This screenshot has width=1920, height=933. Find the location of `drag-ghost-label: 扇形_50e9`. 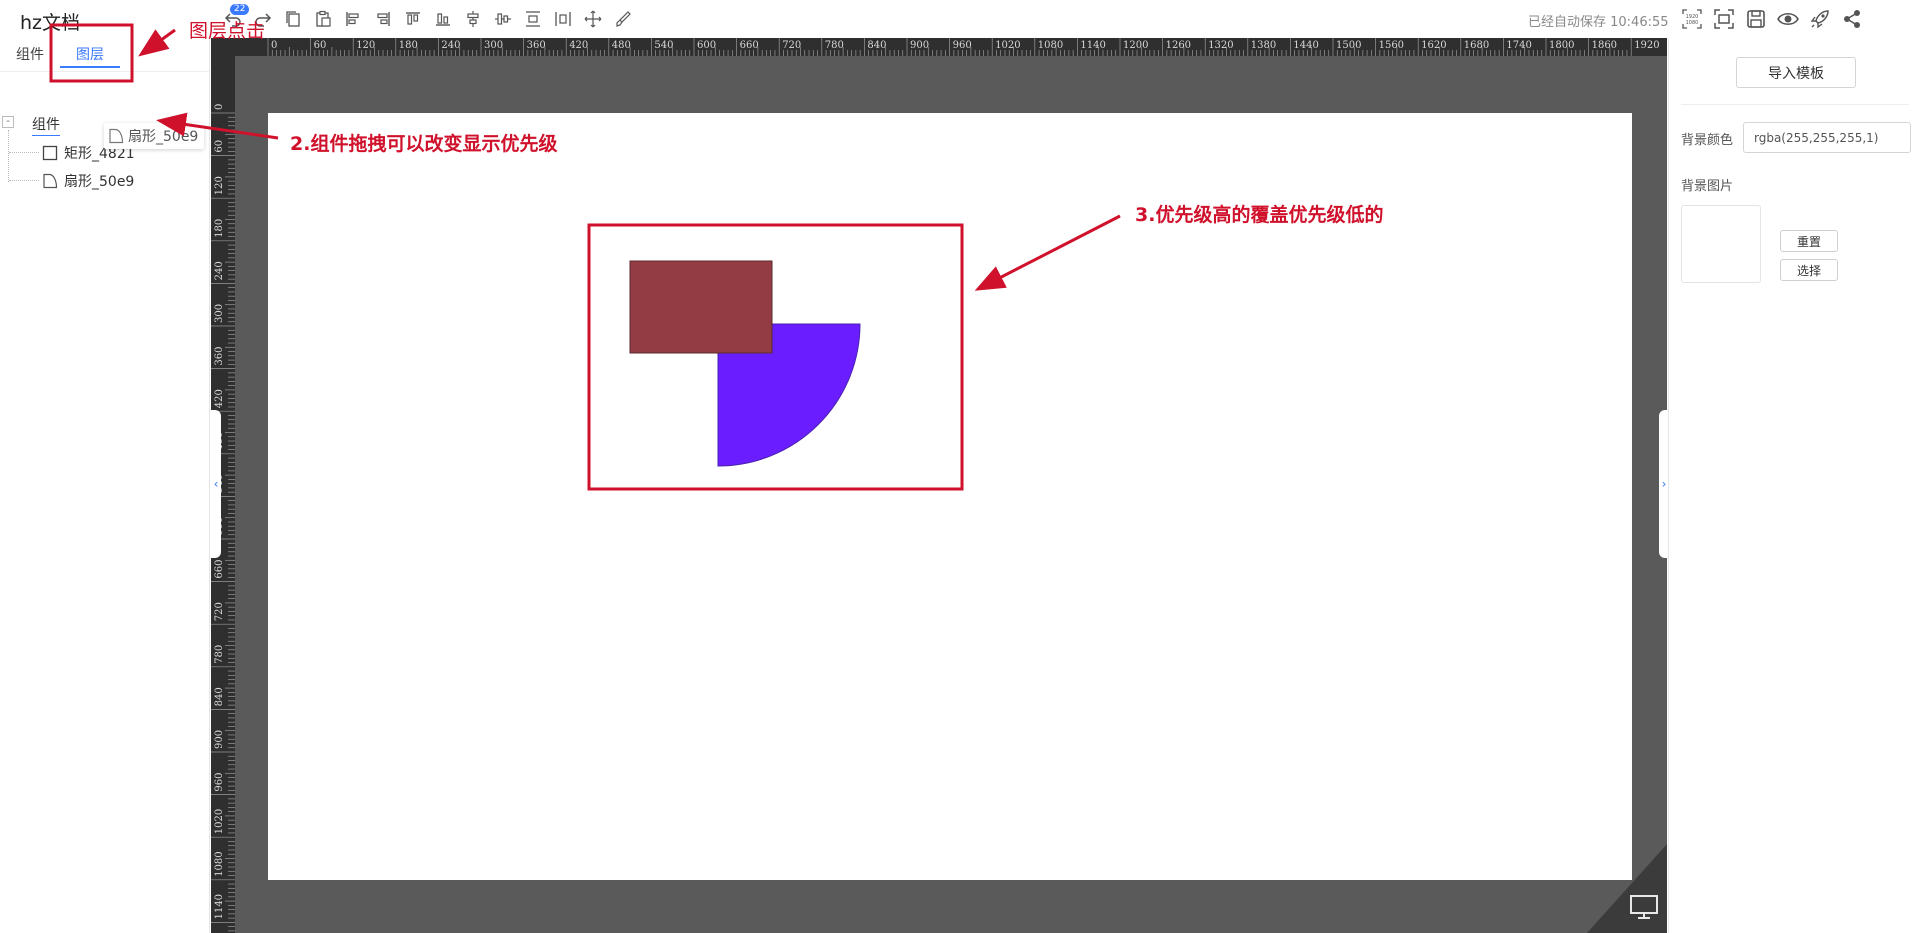

drag-ghost-label: 扇形_50e9 is located at coordinates (163, 137).